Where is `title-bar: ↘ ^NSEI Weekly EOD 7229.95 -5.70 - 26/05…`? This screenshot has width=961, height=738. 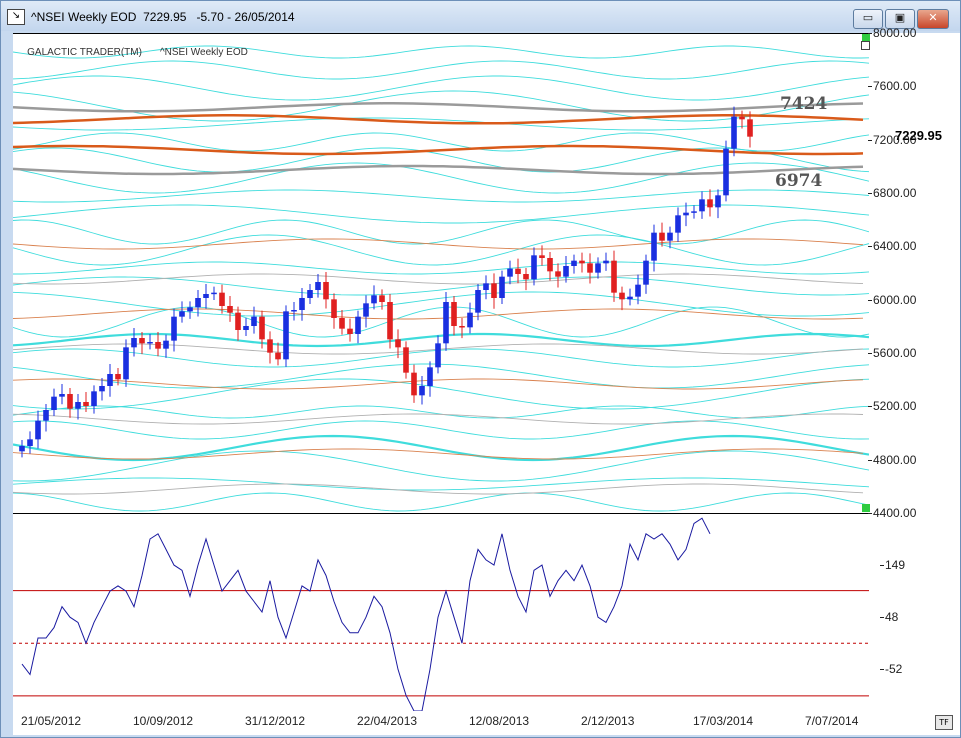
title-bar: ↘ ^NSEI Weekly EOD 7229.95 -5.70 - 26/05… is located at coordinates (480, 16).